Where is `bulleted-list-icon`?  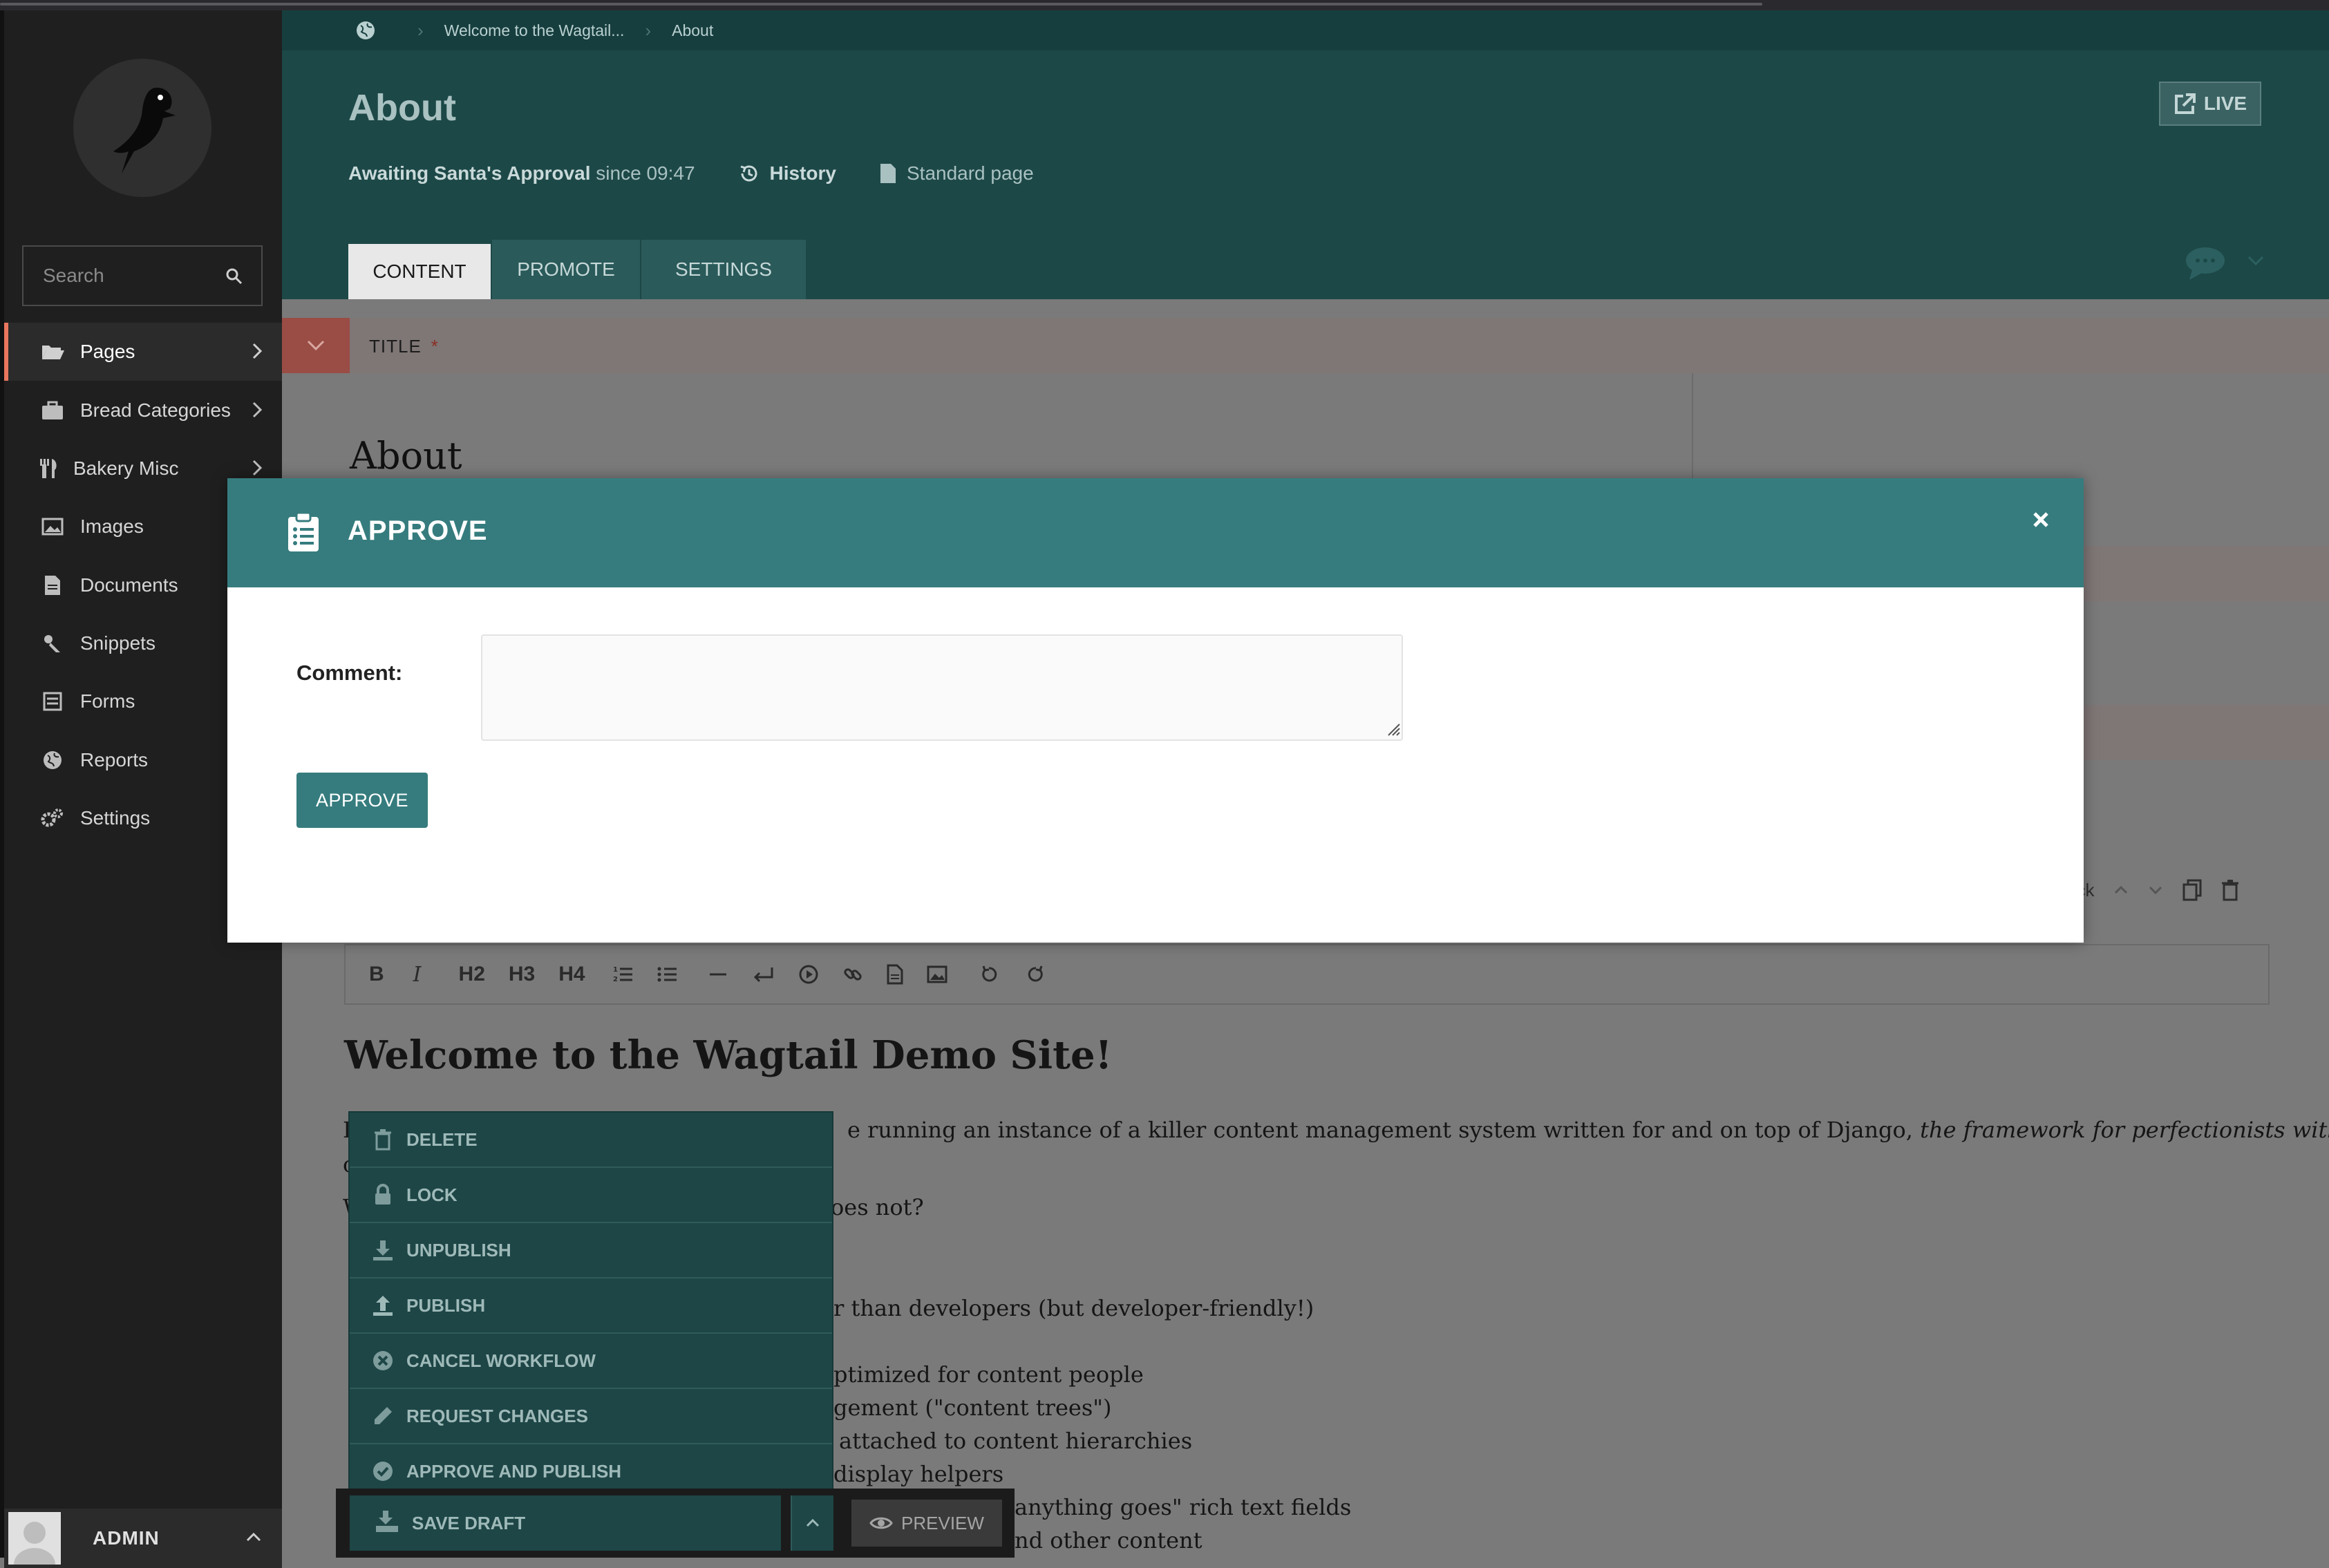 bulleted-list-icon is located at coordinates (667, 974).